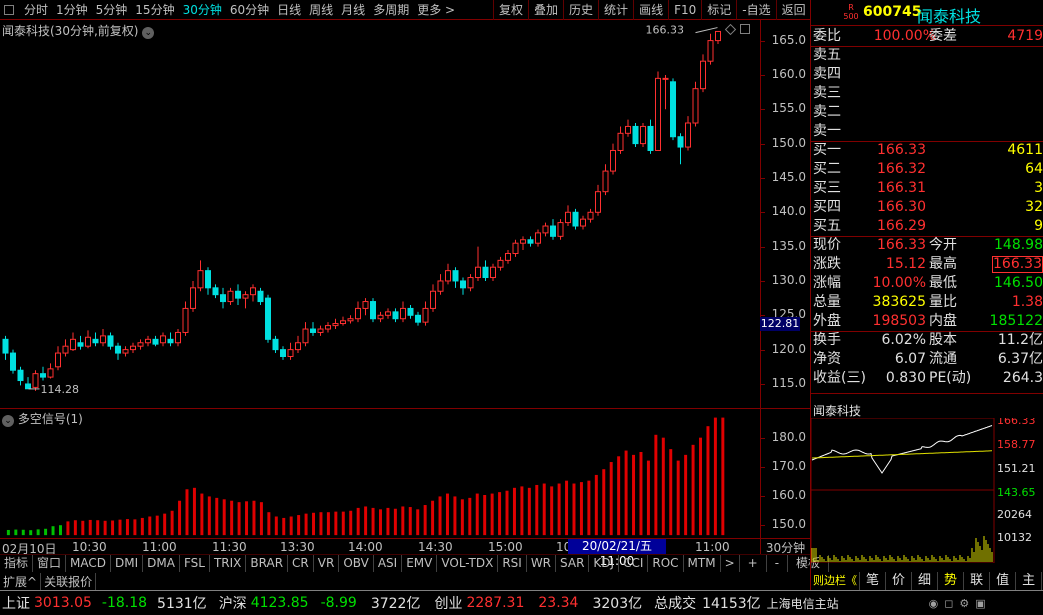  Describe the element at coordinates (545, 10) in the screenshot. I see `tool-1: 叠加` at that location.